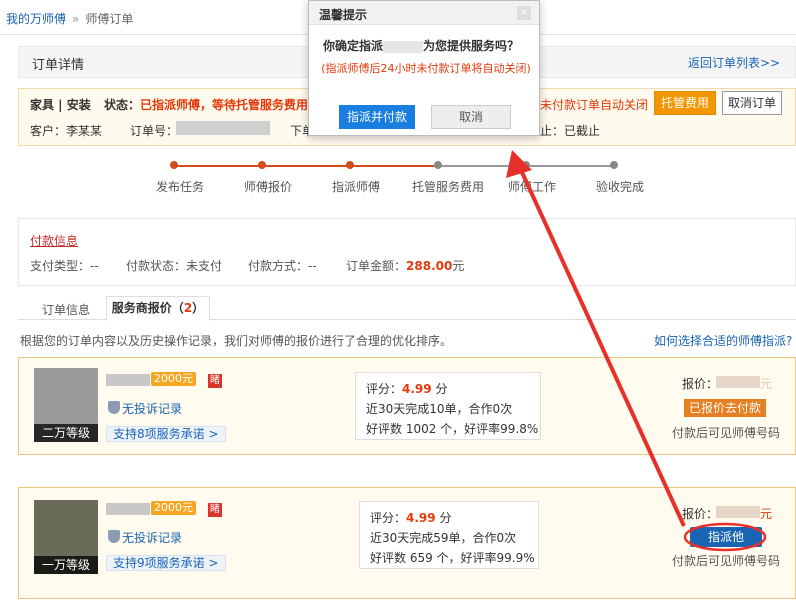  What do you see at coordinates (236, 341) in the screenshot?
I see `sort-intro-text: 根据您的订单内容以及历史操作记录，我们对师傅的报价进行了合理的优化排序。` at bounding box center [236, 341].